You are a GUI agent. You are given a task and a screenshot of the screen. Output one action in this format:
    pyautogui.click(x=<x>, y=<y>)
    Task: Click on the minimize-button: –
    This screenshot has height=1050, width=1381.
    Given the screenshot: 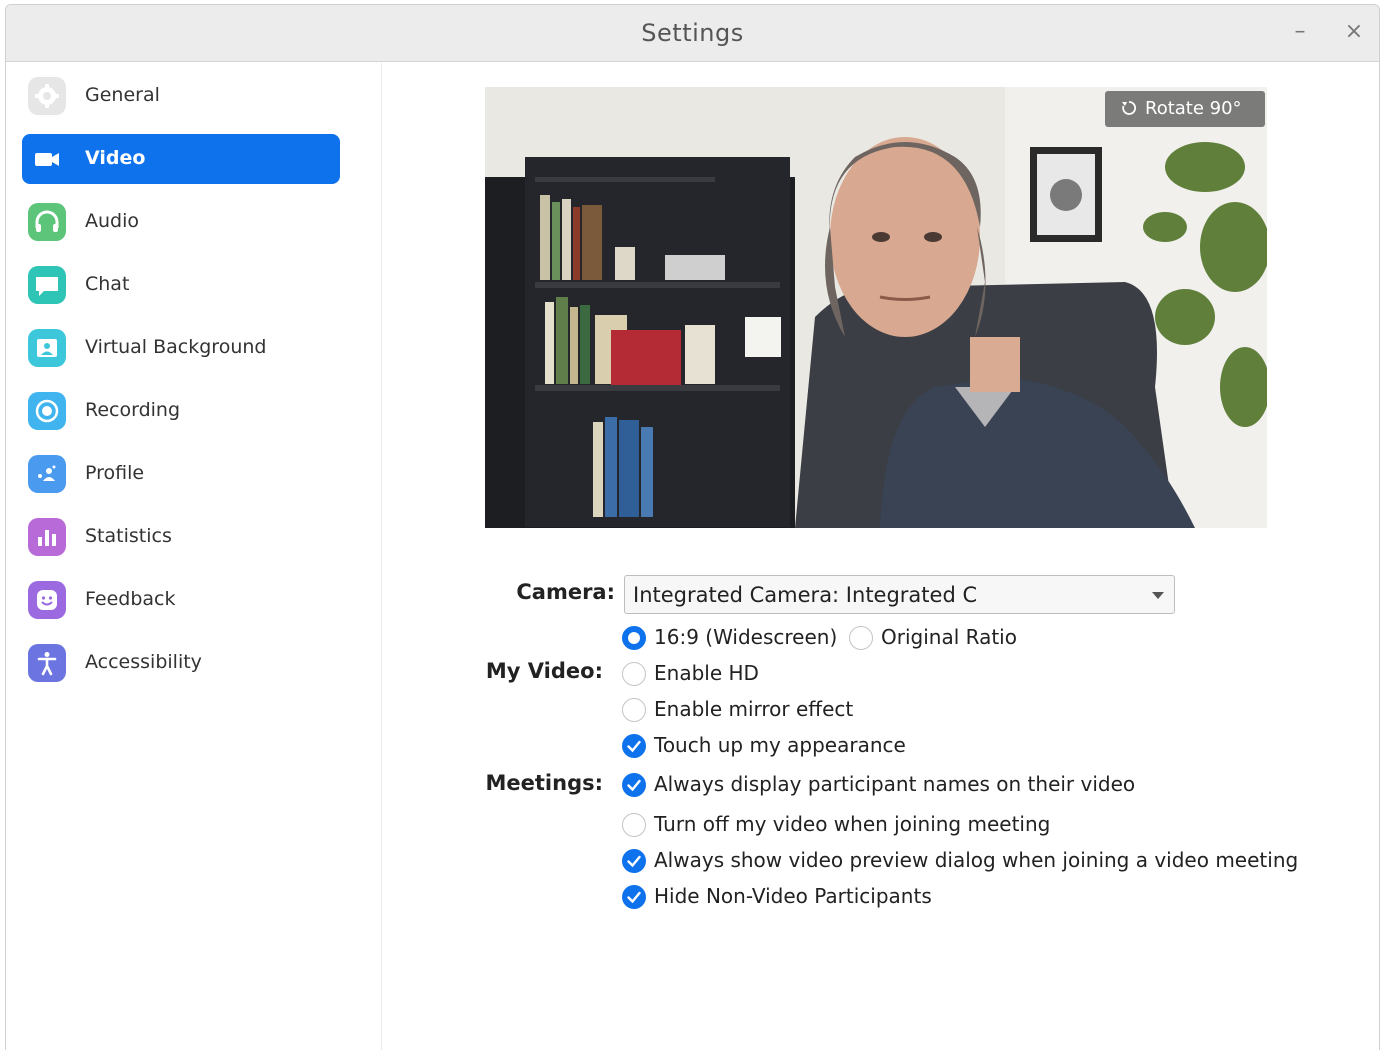 What is the action you would take?
    pyautogui.click(x=1300, y=32)
    